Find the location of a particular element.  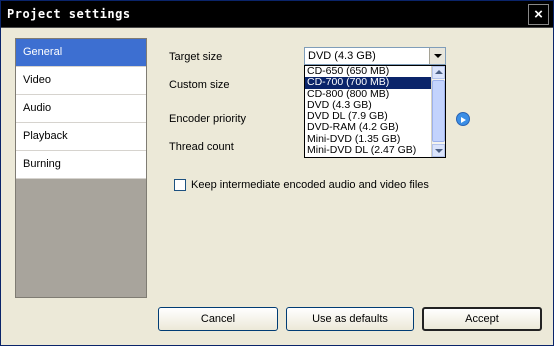

thread-count-label: Thread count is located at coordinates (201, 147).